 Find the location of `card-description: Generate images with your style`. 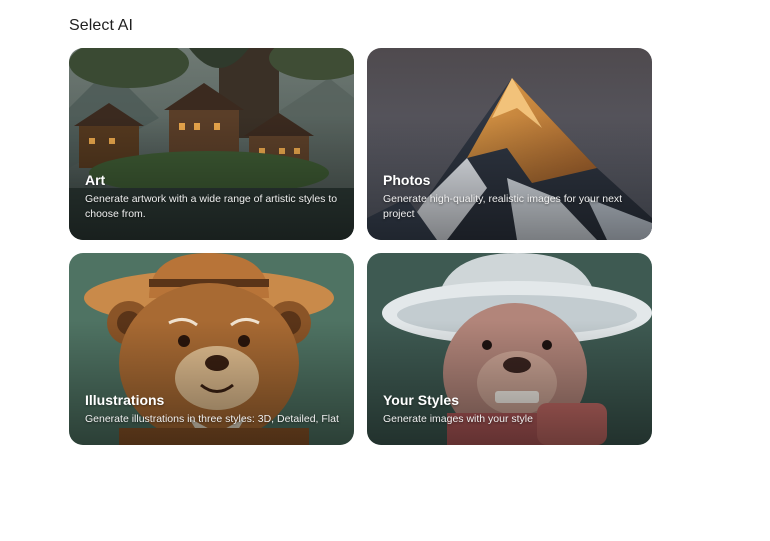

card-description: Generate images with your style is located at coordinates (458, 419).